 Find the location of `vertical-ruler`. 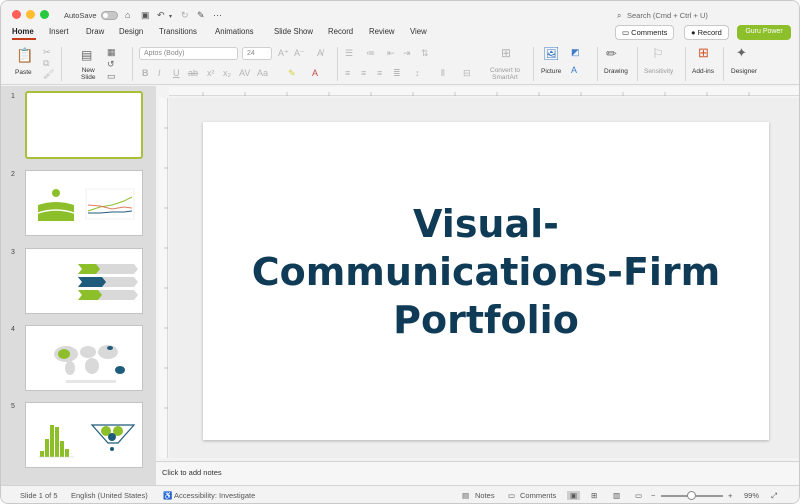

vertical-ruler is located at coordinates (163, 278).